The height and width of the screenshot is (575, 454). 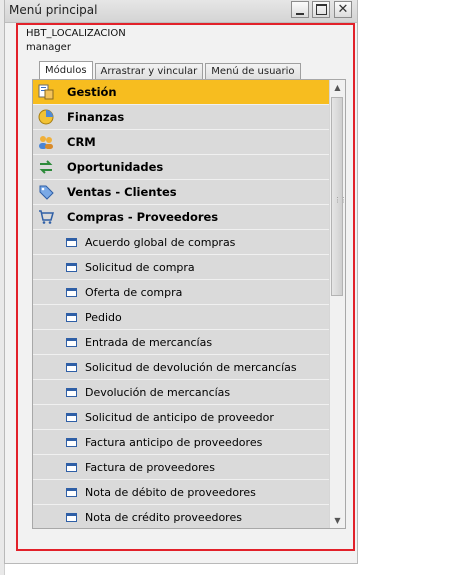 What do you see at coordinates (149, 342) in the screenshot?
I see `menu-item-label: Entrada de mercancías` at bounding box center [149, 342].